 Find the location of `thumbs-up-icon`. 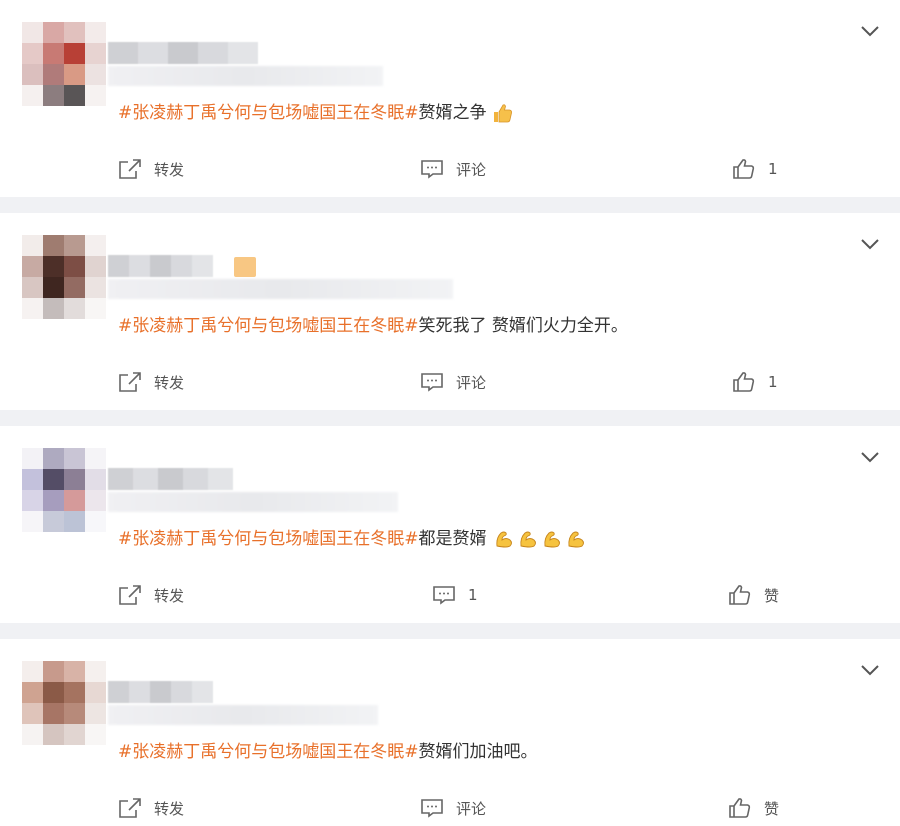

thumbs-up-icon is located at coordinates (502, 113).